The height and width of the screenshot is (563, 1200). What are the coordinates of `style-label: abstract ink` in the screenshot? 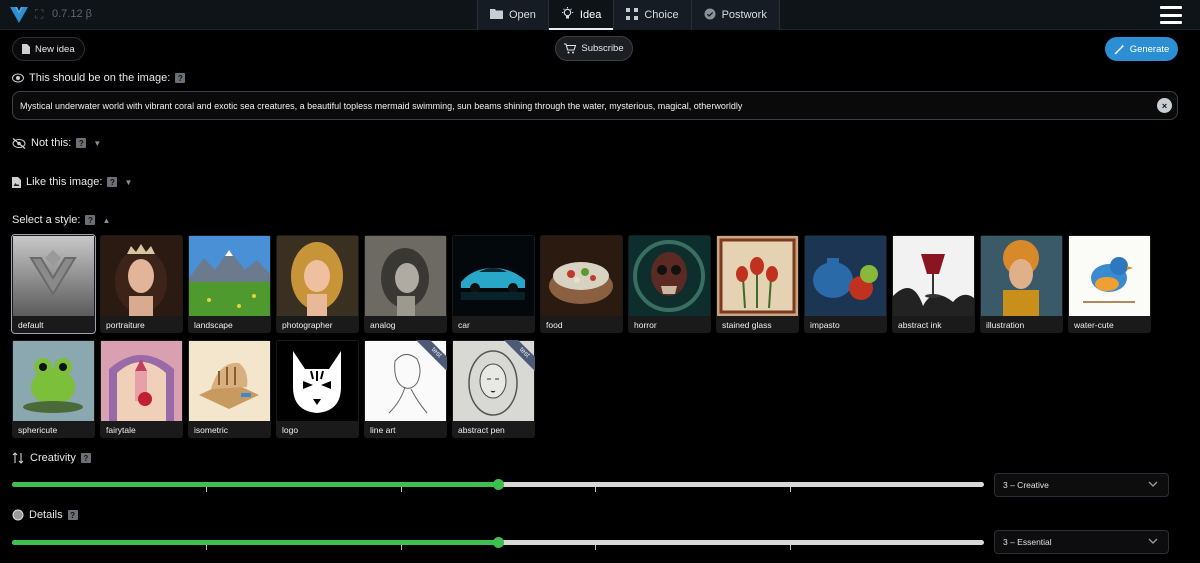 It's located at (920, 325).